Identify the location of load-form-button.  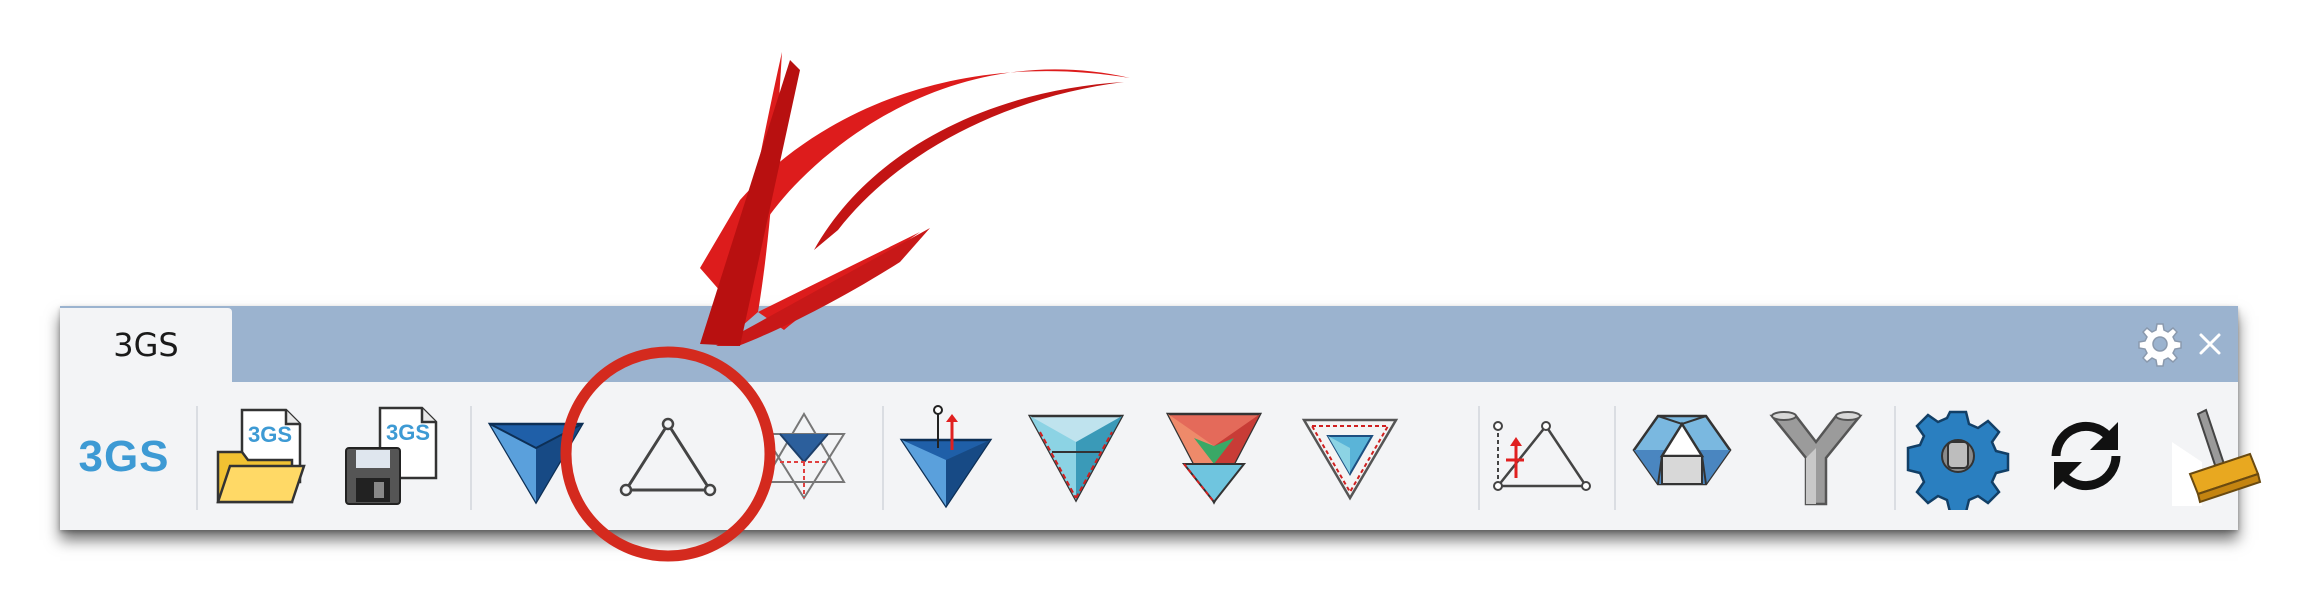
(1542, 456).